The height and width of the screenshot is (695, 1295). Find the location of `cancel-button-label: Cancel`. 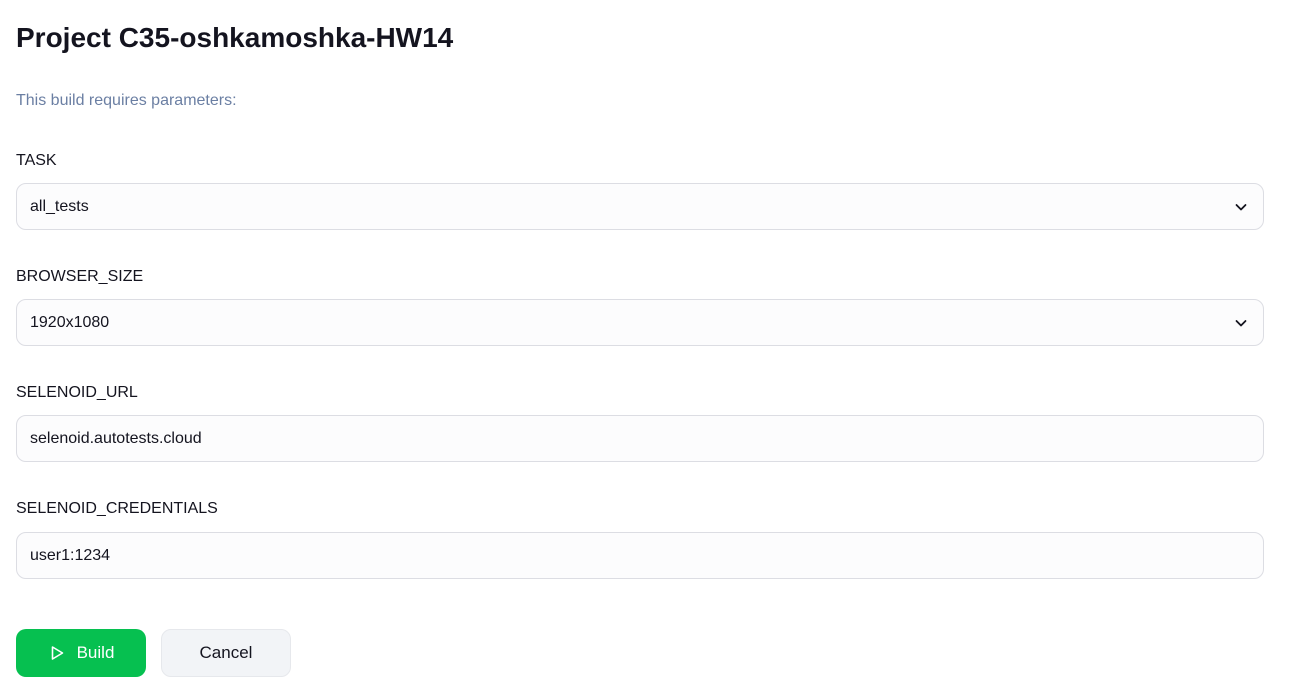

cancel-button-label: Cancel is located at coordinates (226, 652).